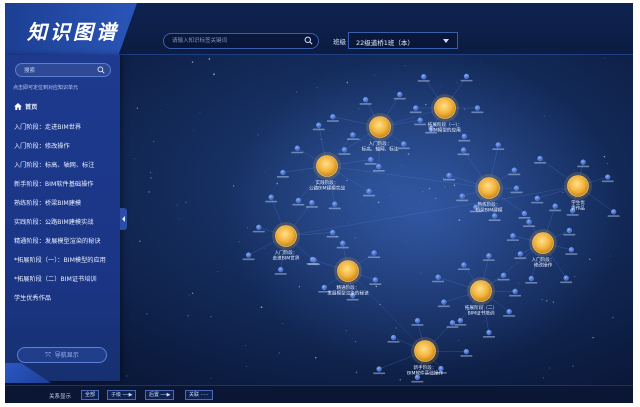  What do you see at coordinates (65, 202) in the screenshot?
I see `sidebar-item-bridge-modeling: 熟练阶段：桥梁BIM建模` at bounding box center [65, 202].